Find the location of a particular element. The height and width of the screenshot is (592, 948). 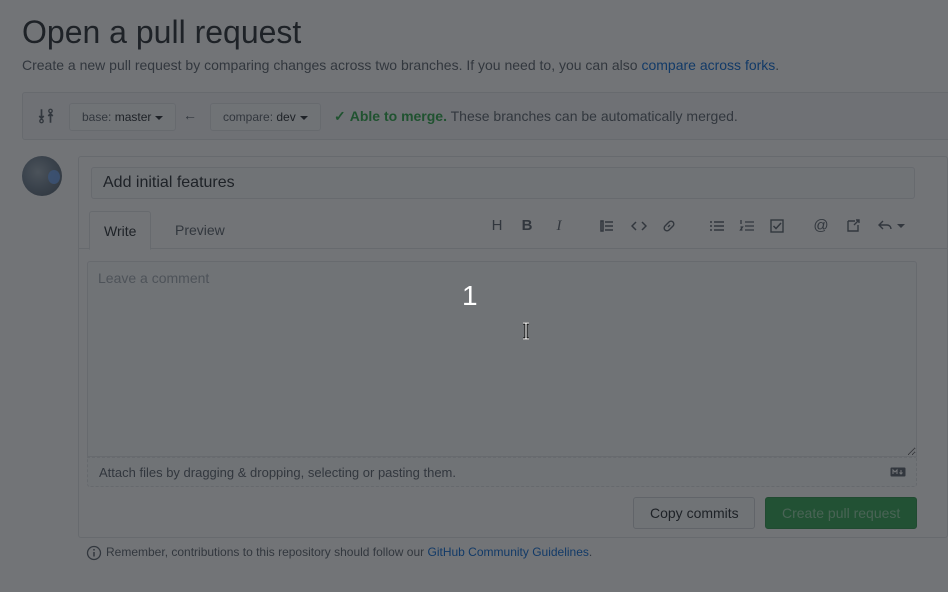

mention-icon: @ is located at coordinates (821, 226).